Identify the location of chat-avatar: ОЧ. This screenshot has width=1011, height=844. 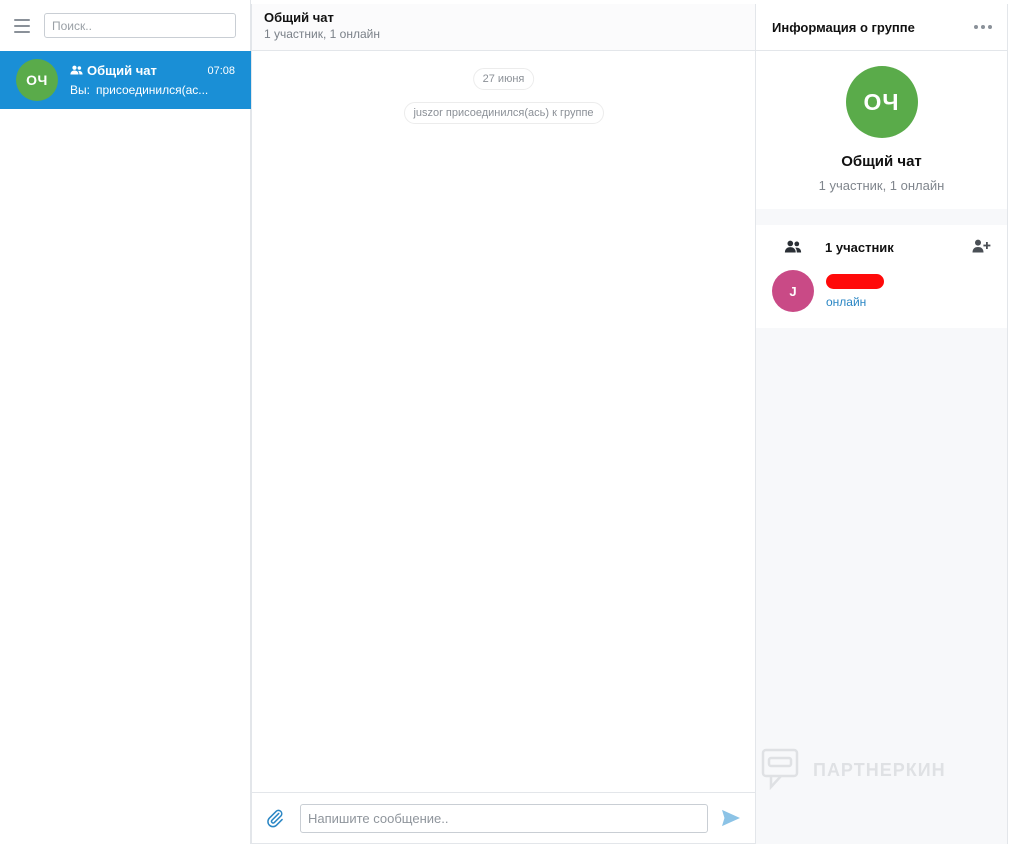
(37, 80).